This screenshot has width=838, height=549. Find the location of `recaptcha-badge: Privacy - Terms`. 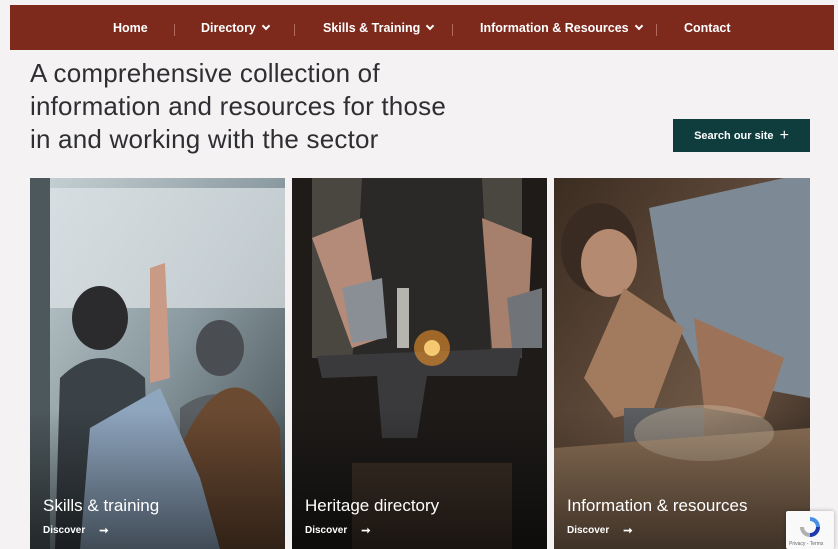

recaptcha-badge: Privacy - Terms is located at coordinates (810, 530).